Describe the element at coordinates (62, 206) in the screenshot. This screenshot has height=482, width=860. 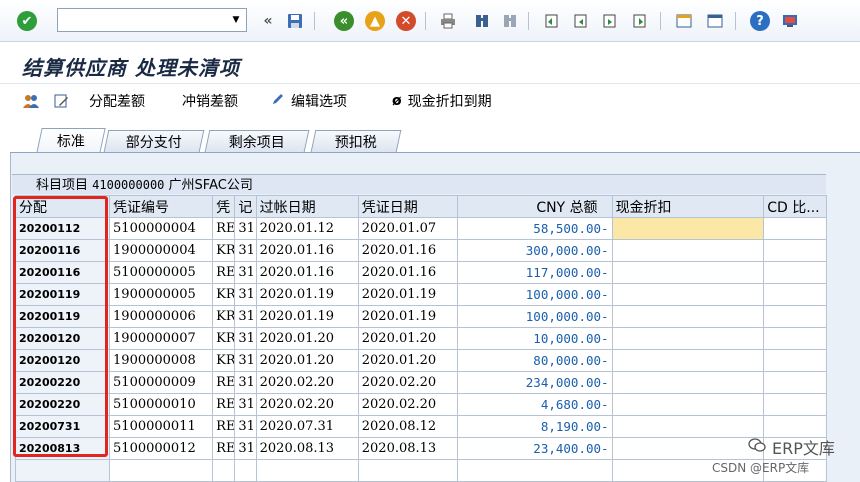
I see `column-header-assignment: 分配` at that location.